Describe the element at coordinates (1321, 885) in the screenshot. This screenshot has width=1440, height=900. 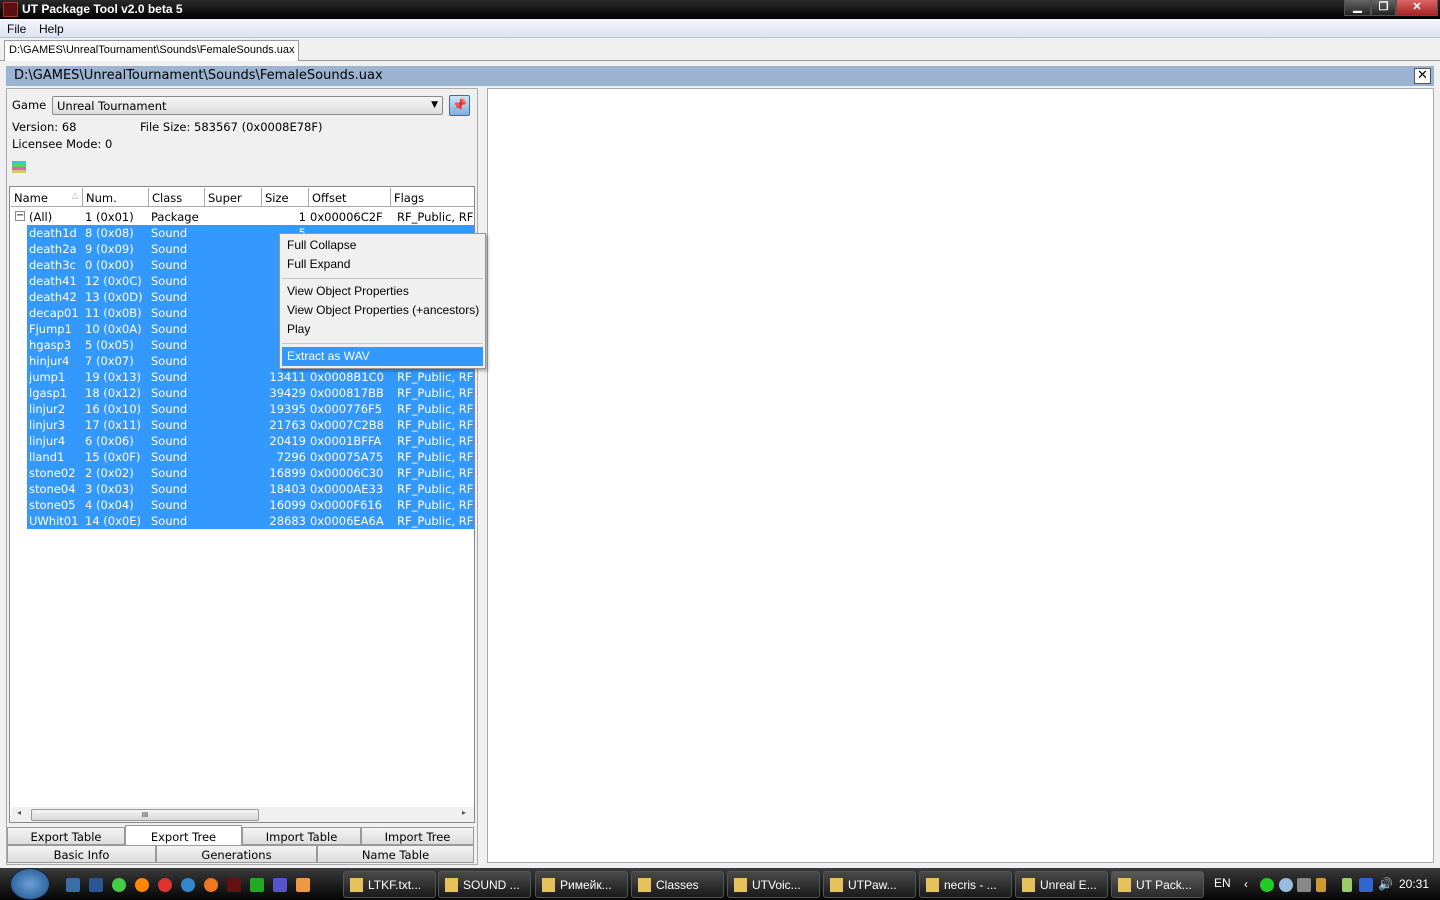
I see `tray-icon-usb` at that location.